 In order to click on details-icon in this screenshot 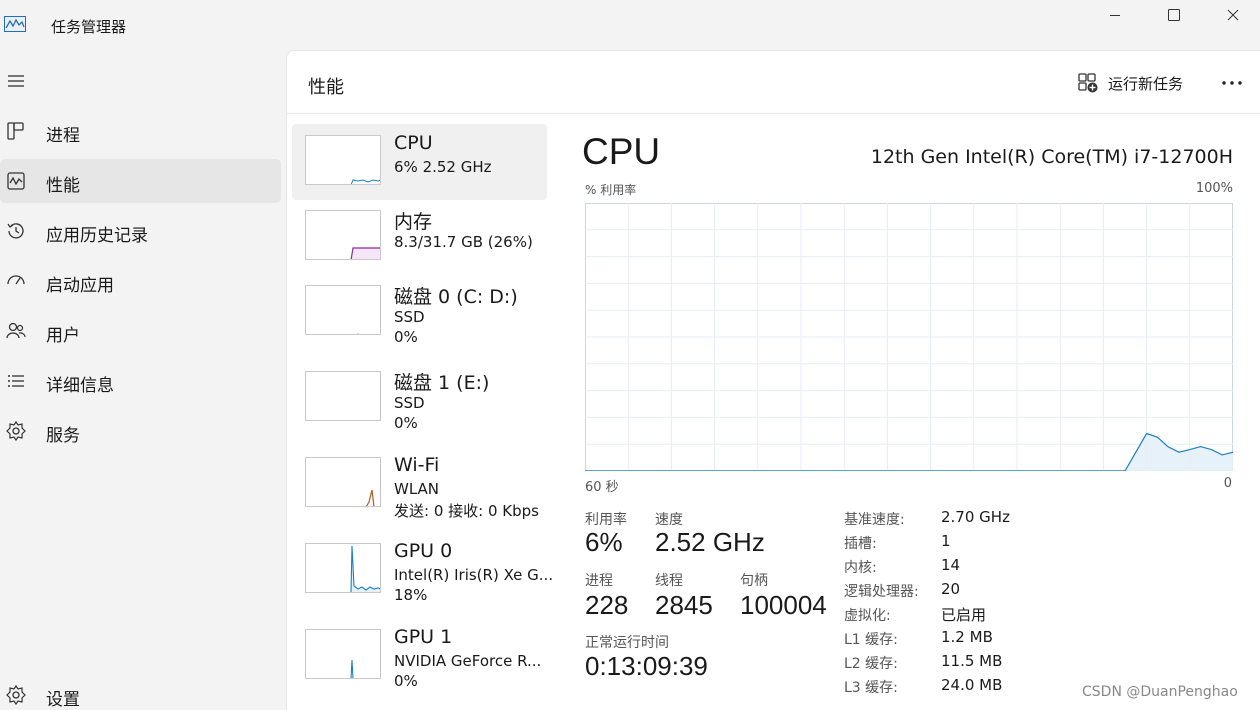, I will do `click(16, 381)`.